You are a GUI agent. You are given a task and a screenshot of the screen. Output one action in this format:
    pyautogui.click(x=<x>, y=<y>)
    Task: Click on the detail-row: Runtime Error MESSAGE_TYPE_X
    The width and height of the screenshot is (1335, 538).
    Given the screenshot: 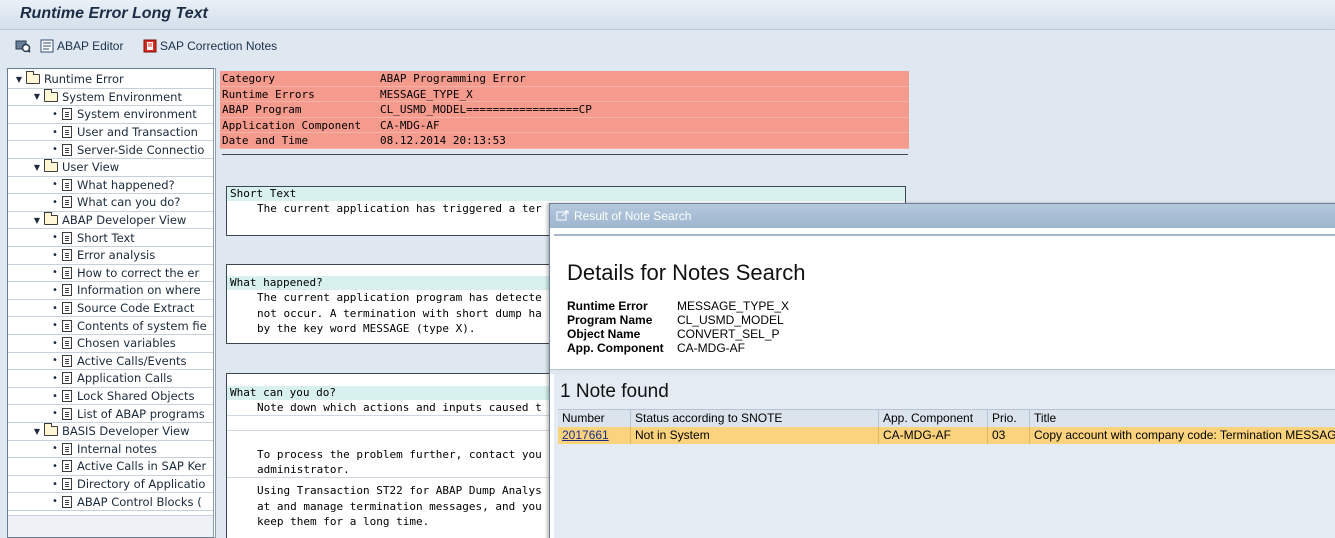 What is the action you would take?
    pyautogui.click(x=678, y=306)
    